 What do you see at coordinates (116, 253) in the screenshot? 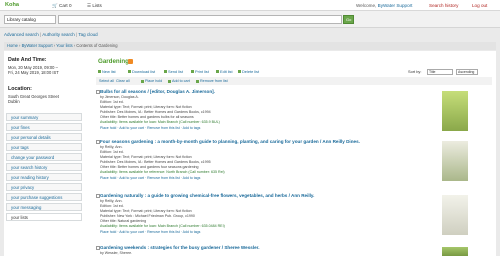
I see `record-author: by Wessler, Sheree.` at bounding box center [116, 253].